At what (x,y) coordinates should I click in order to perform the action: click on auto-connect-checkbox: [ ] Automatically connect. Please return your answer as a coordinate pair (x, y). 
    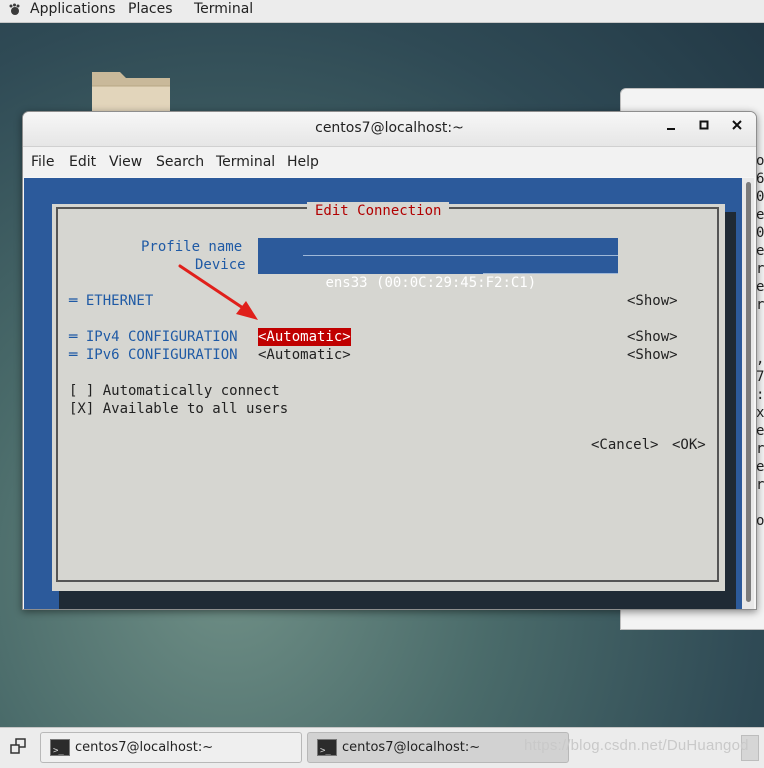
    Looking at the image, I should click on (174, 391).